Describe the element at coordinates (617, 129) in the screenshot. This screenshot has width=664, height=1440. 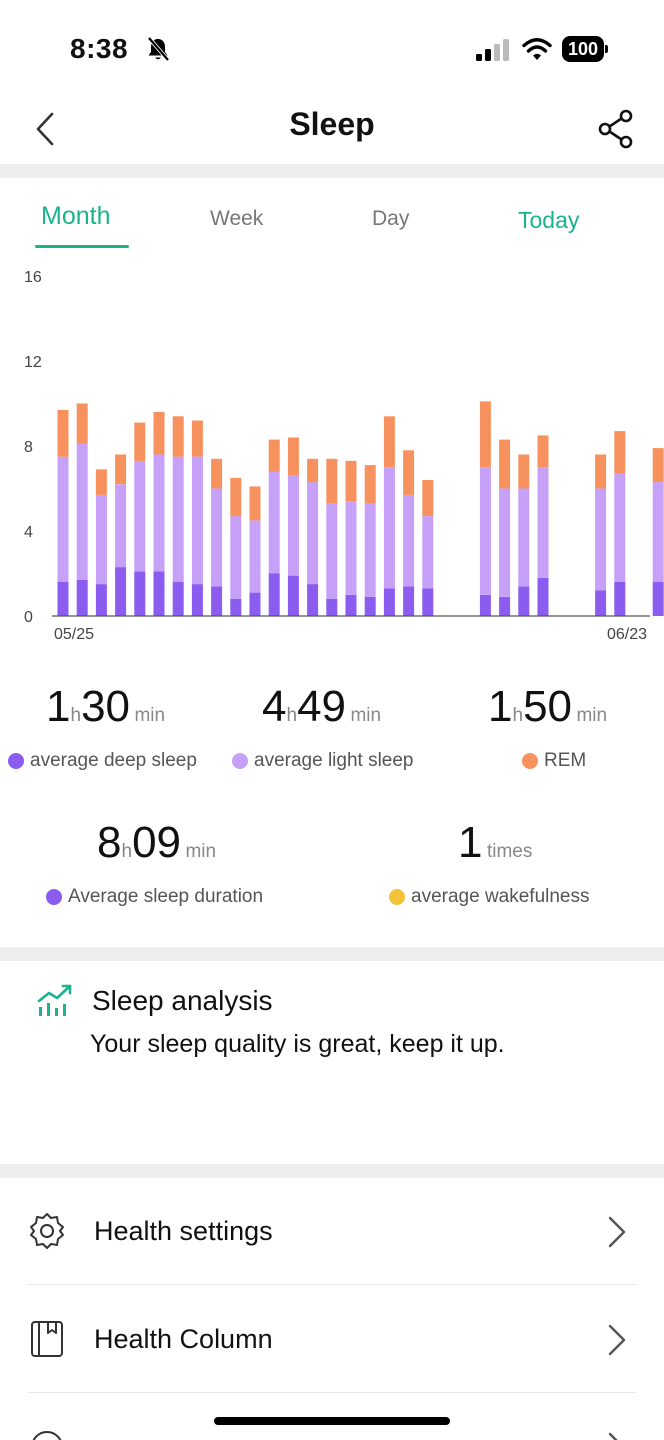
I see `share-icon` at that location.